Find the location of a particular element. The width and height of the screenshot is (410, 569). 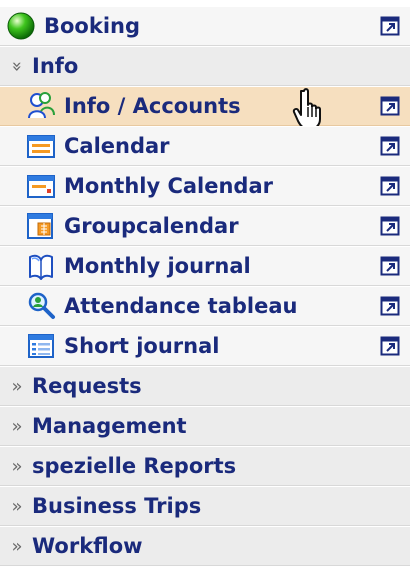

menu-item-booking: Booking is located at coordinates (205, 26).